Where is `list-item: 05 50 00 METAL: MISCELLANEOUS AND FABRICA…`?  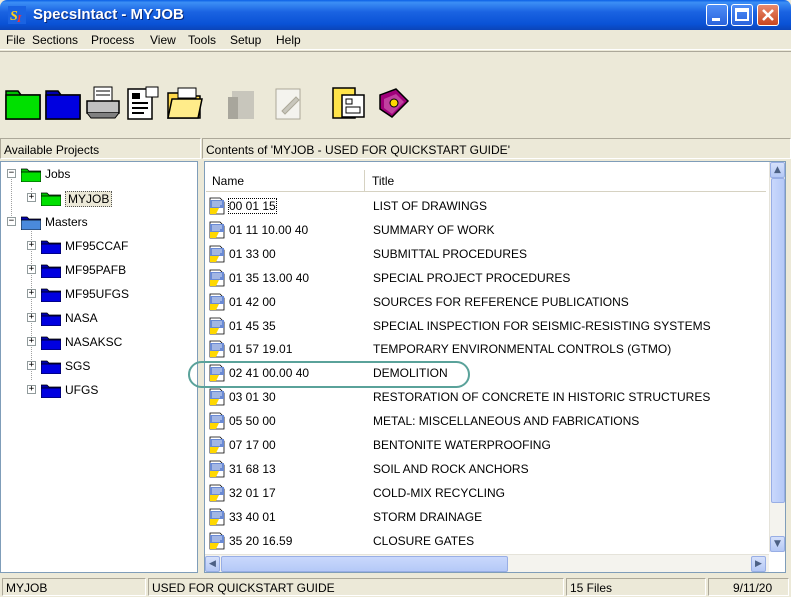
list-item: 05 50 00 METAL: MISCELLANEOUS AND FABRICA… is located at coordinates (487, 421).